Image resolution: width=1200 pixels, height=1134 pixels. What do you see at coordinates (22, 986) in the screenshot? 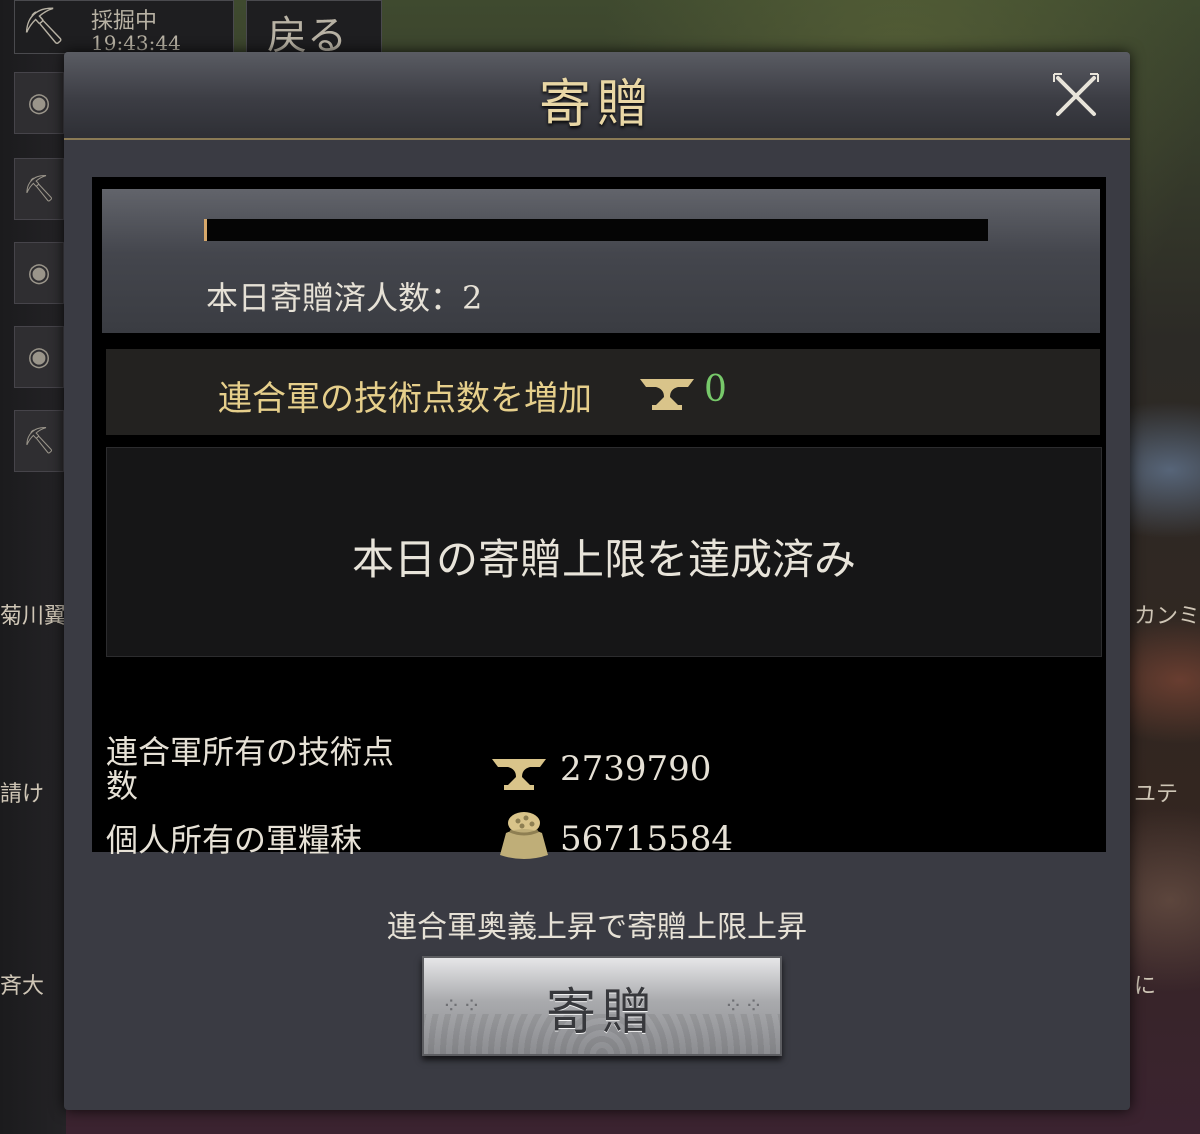
I see `bg-player-name-3: 斉大` at bounding box center [22, 986].